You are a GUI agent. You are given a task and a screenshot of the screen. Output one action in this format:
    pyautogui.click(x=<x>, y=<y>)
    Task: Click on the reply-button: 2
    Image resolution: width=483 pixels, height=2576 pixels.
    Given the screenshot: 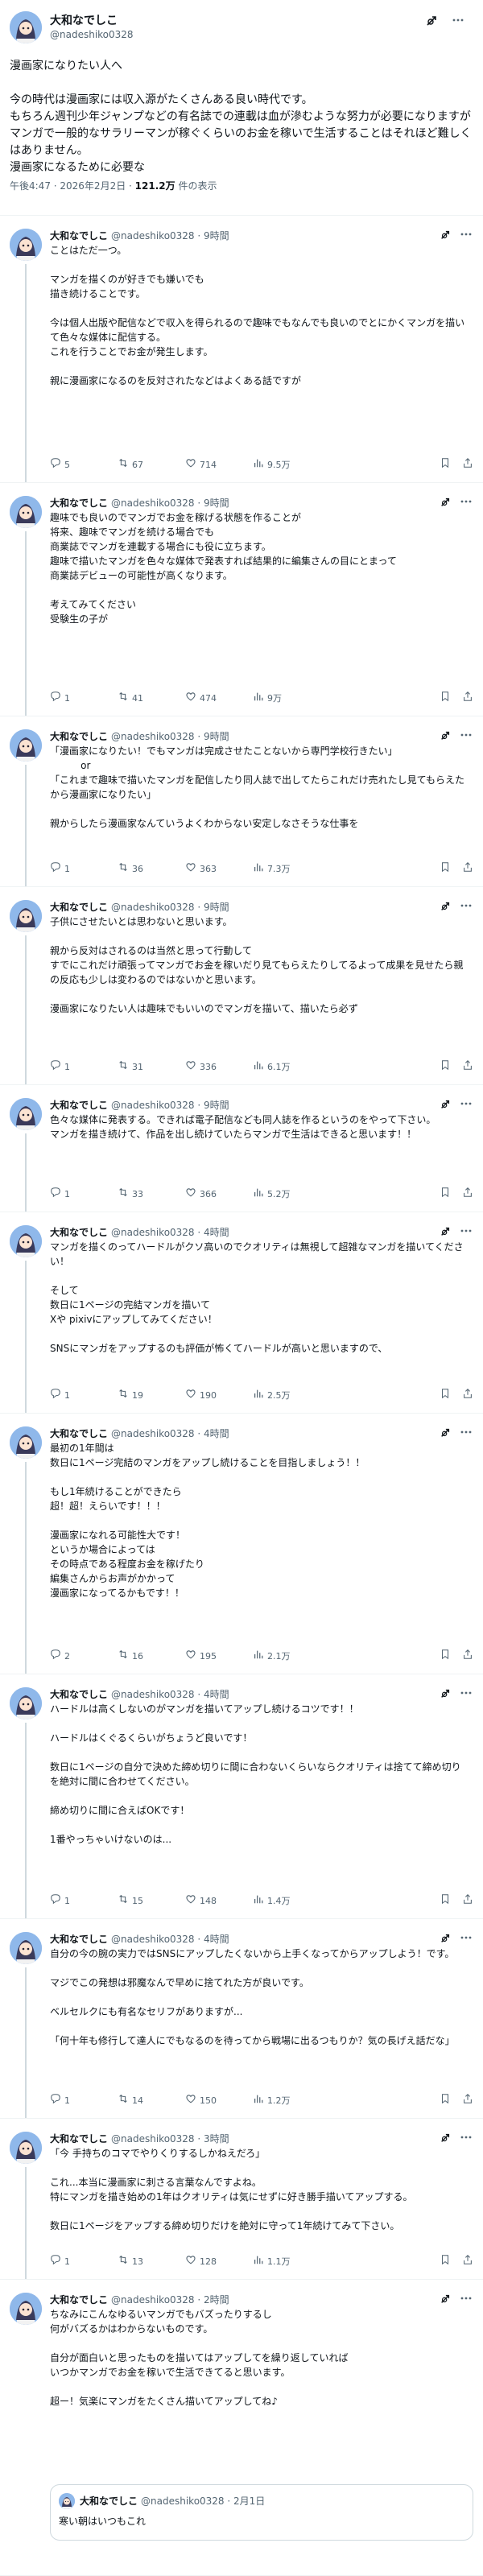 What is the action you would take?
    pyautogui.click(x=60, y=1657)
    